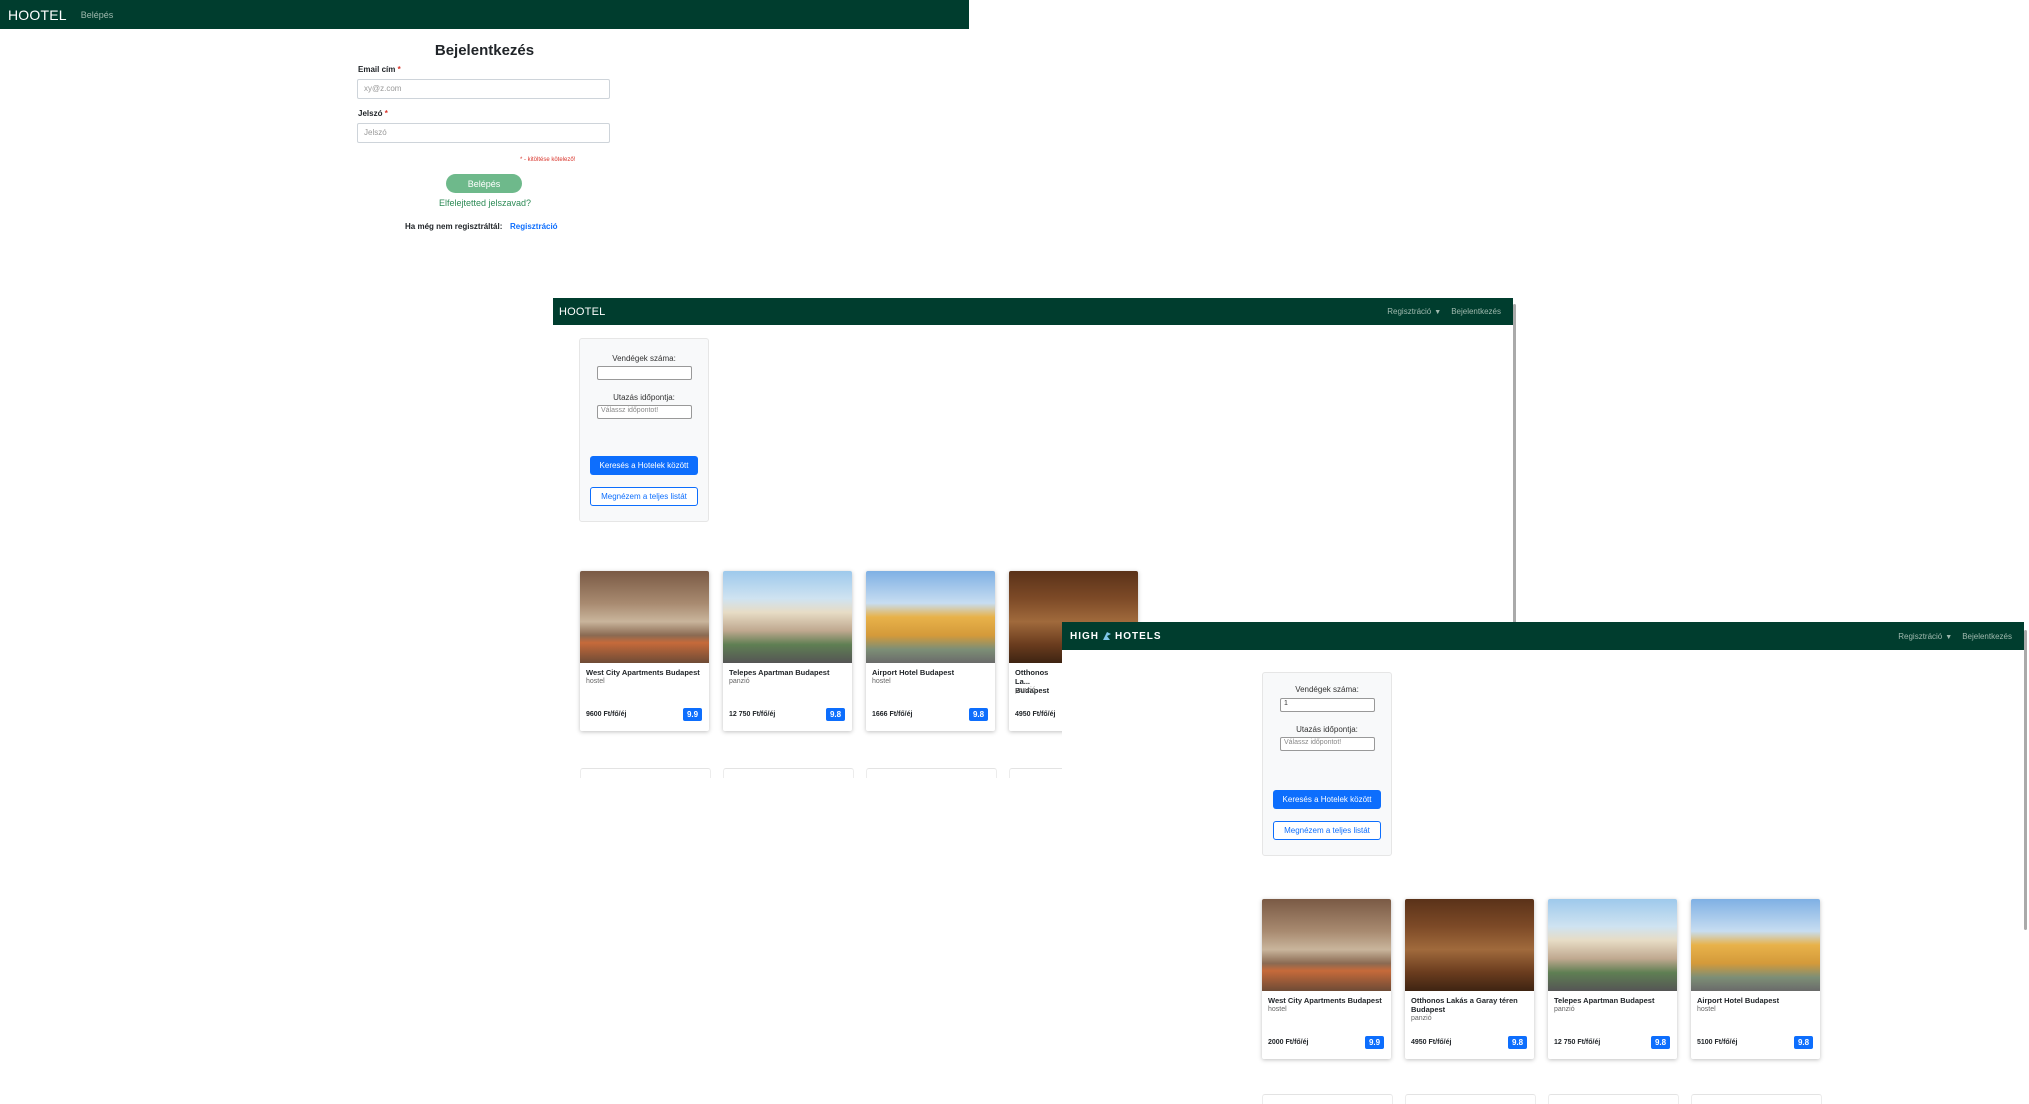 The image size is (2029, 1104). Describe the element at coordinates (1543, 636) in the screenshot. I see `highhotels-navbar: HIGH HOTELS Regisztráció ▼ Bejelentkezés` at that location.